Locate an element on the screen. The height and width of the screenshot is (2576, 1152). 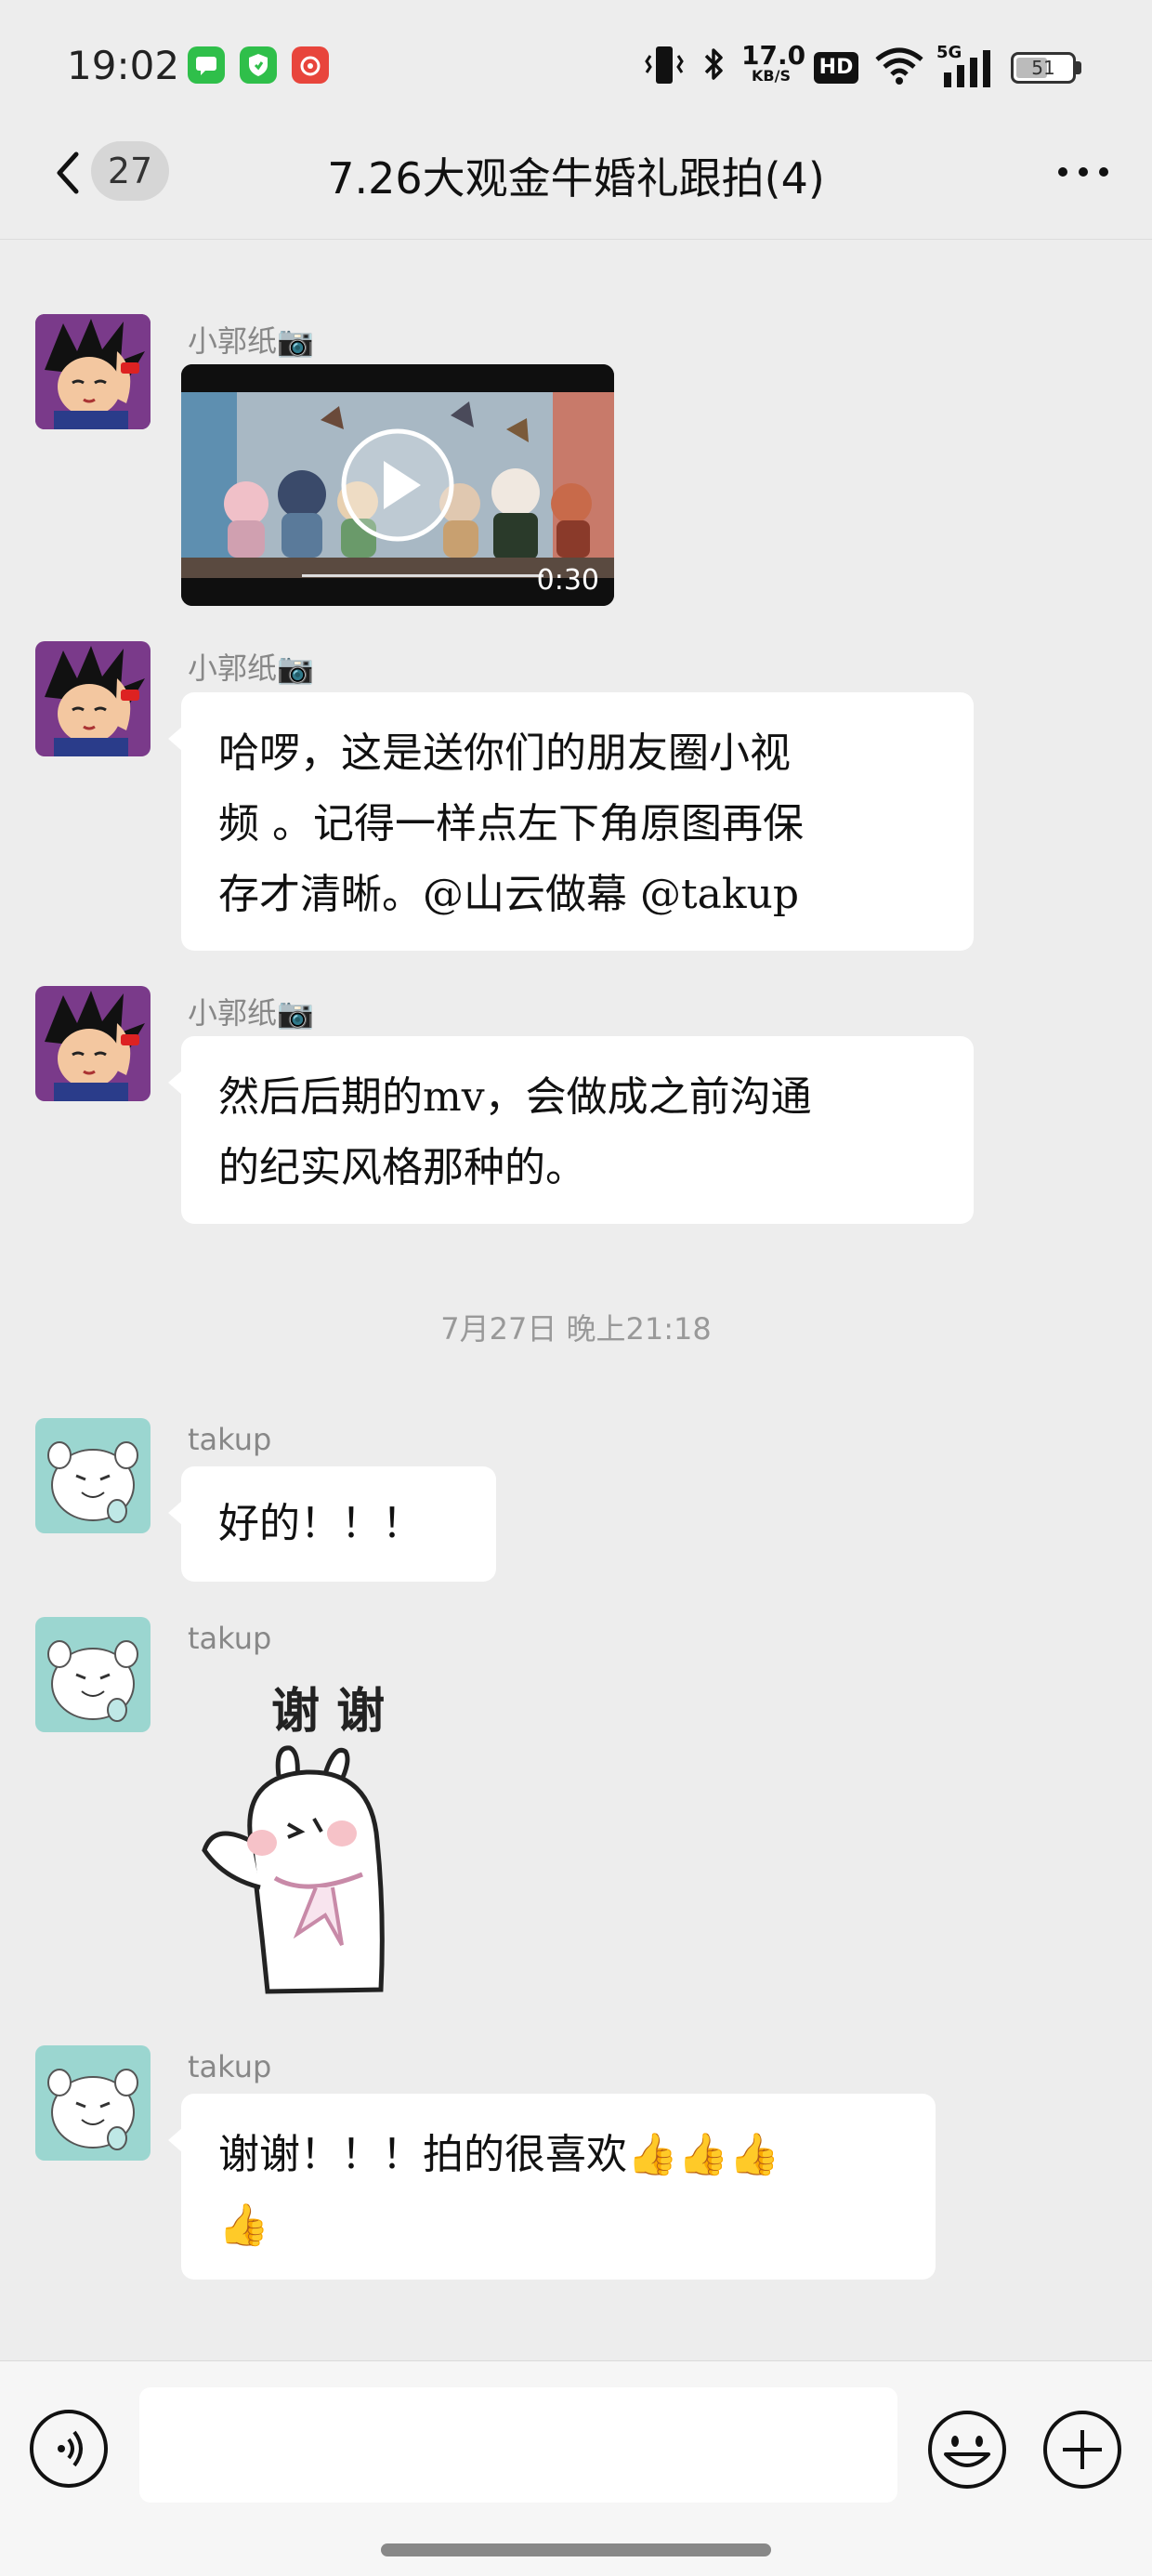
signal-bars-icon is located at coordinates (967, 68).